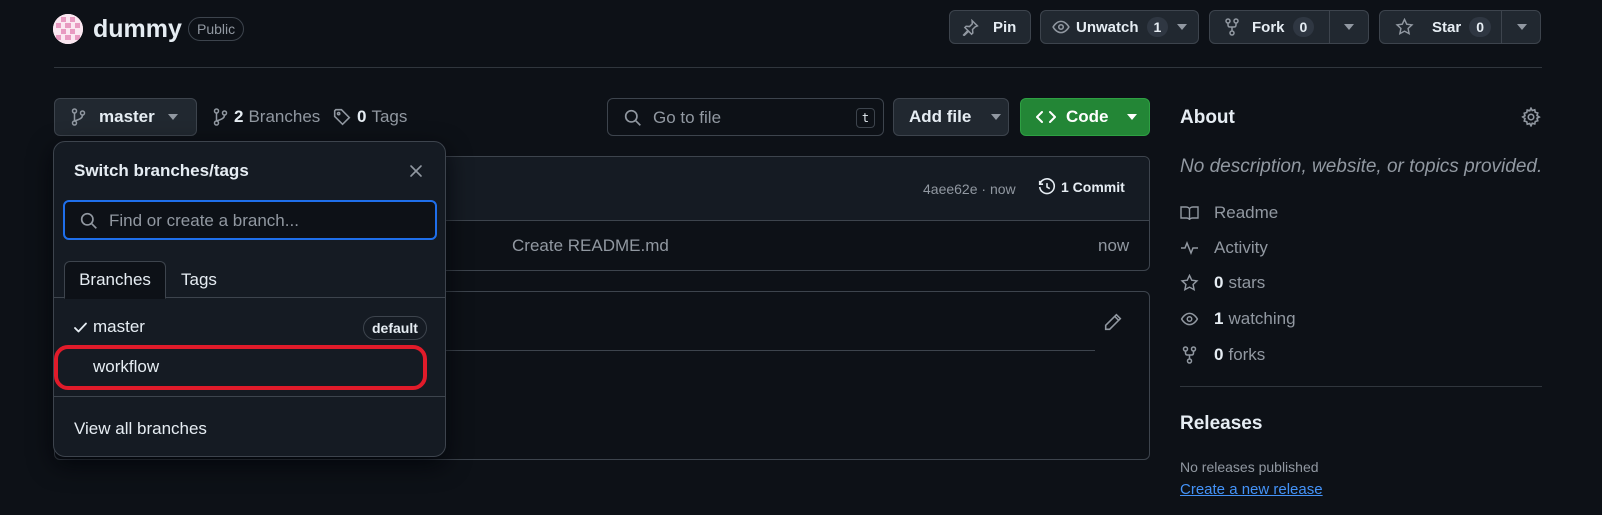  I want to click on watching-count: 1, so click(1219, 318).